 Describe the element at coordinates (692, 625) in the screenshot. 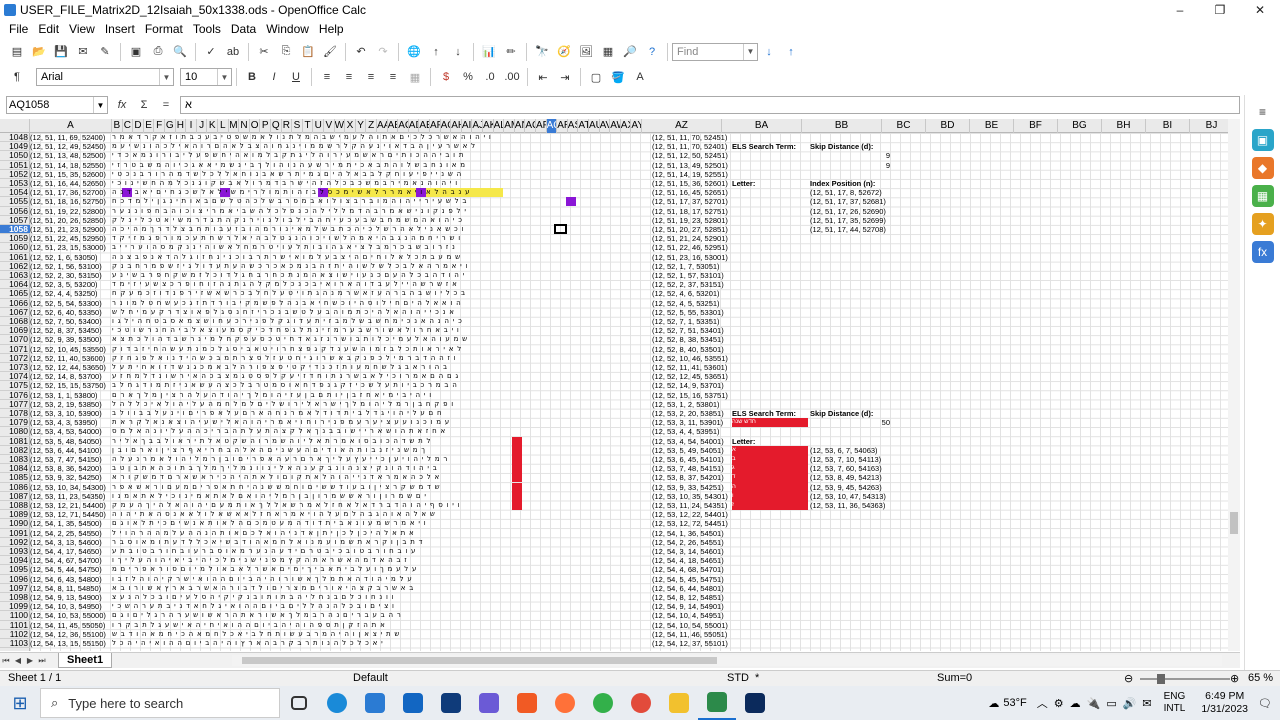

I see `cell-az: (12, 54, 10, 54, 55001)` at that location.